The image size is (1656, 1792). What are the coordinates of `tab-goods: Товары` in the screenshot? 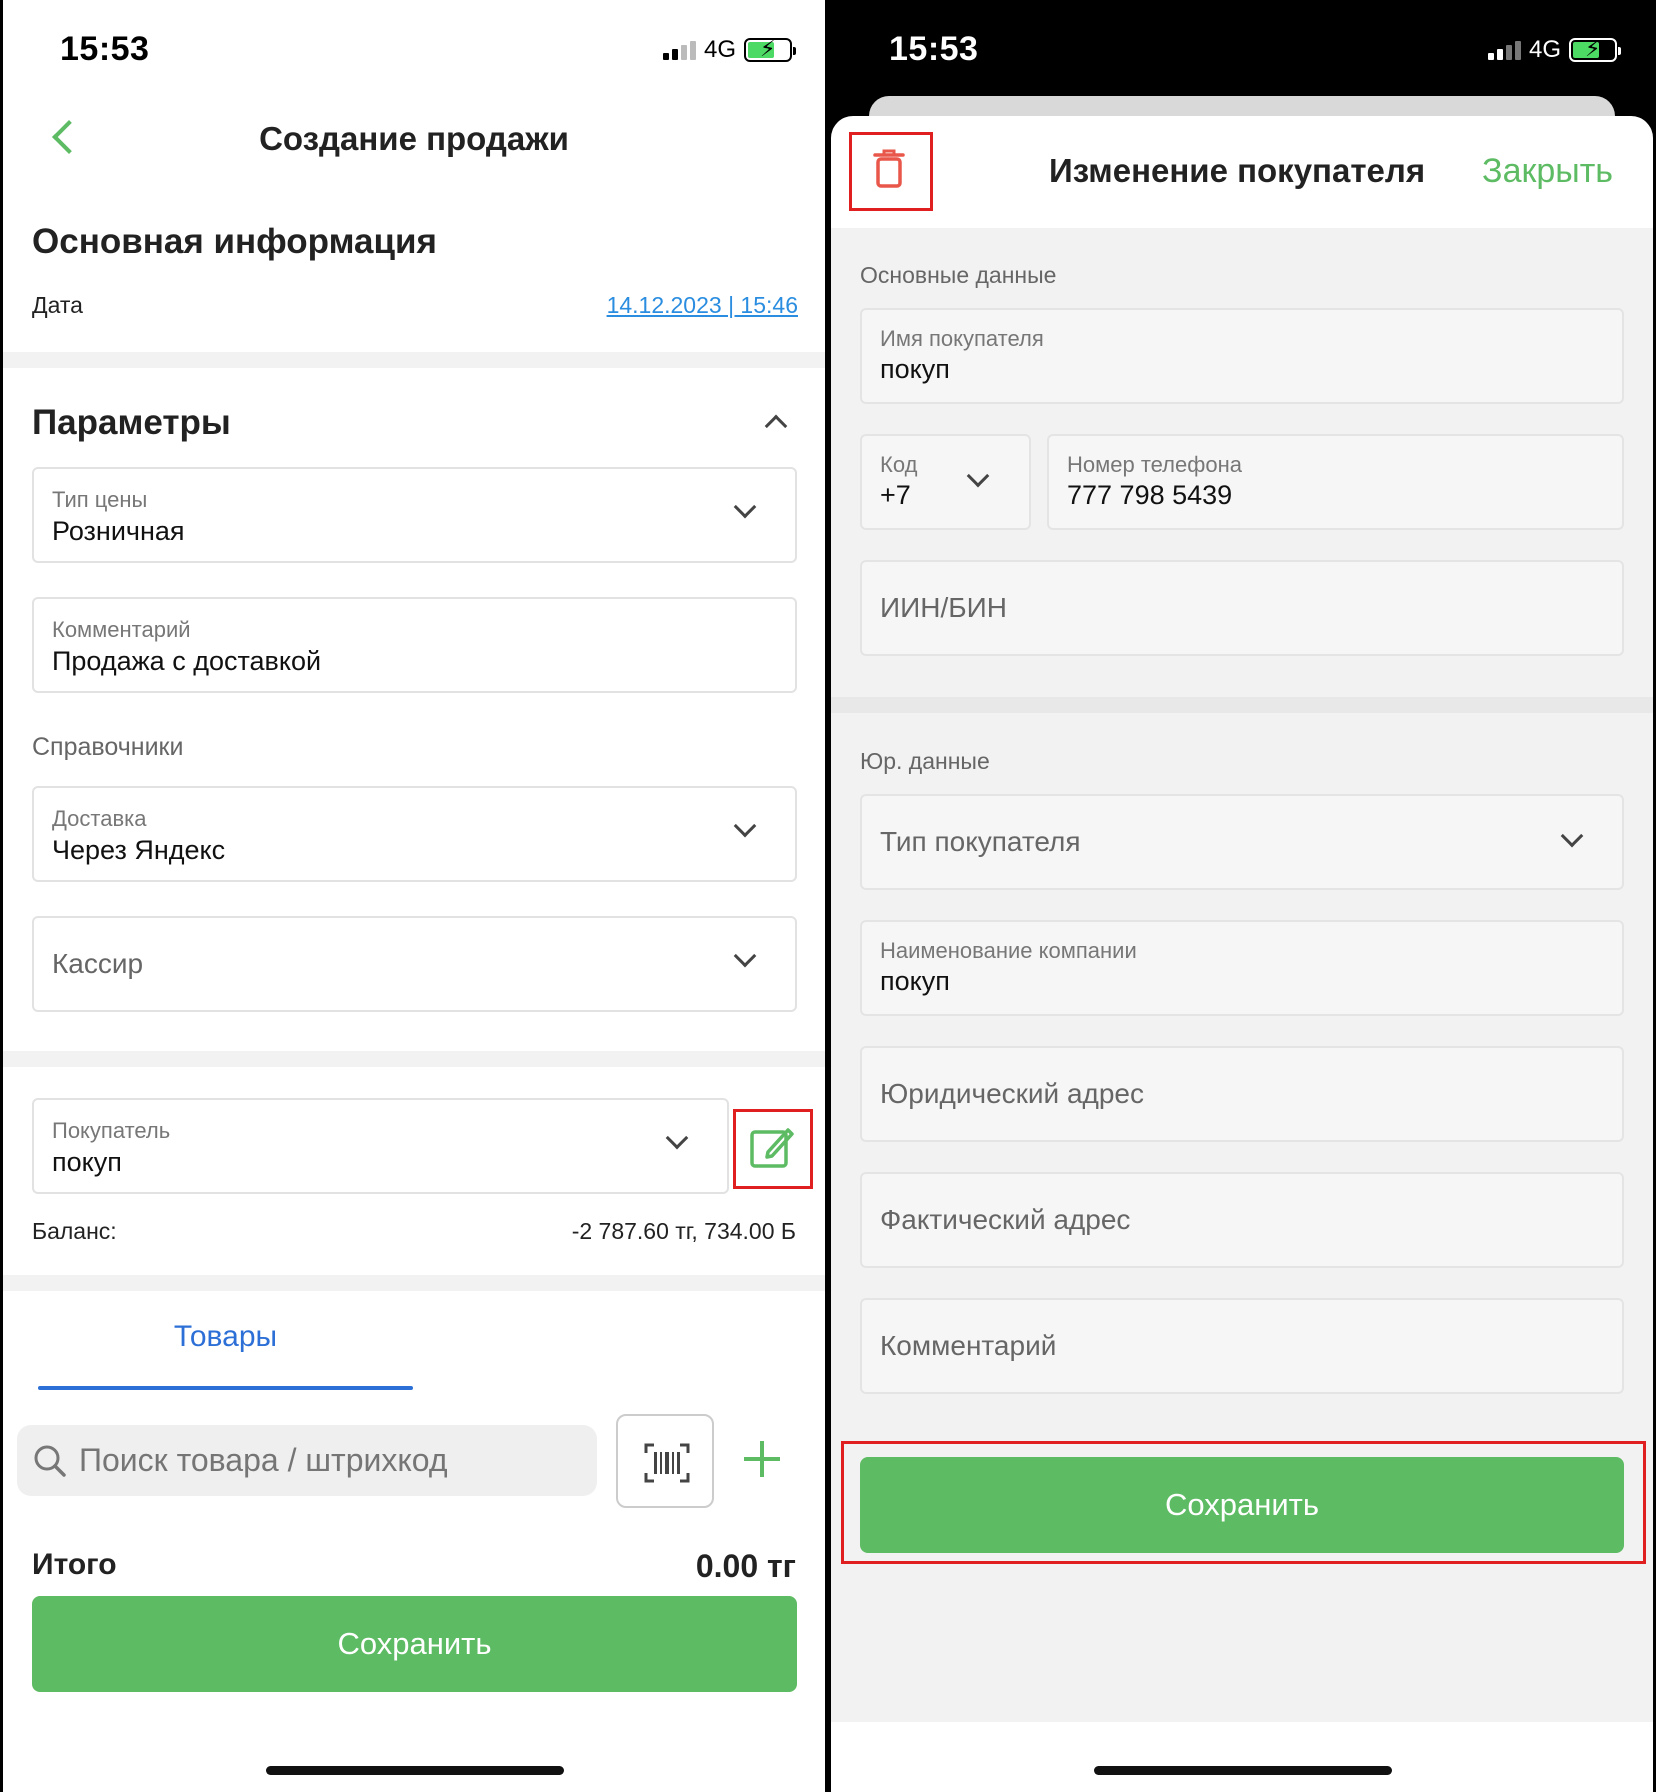 It's located at (225, 1355).